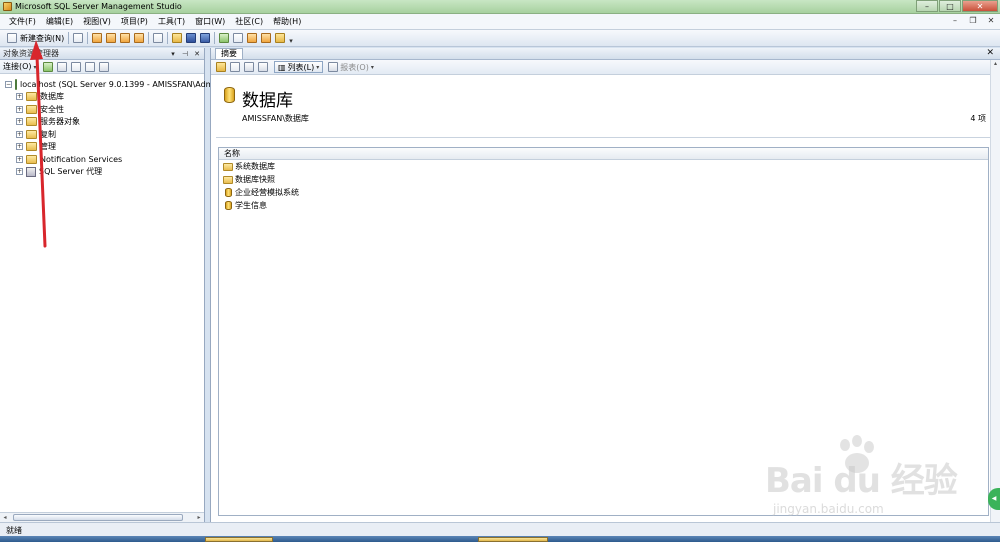 This screenshot has width=1000, height=542. I want to click on mdi-restore-button: ❐, so click(973, 21).